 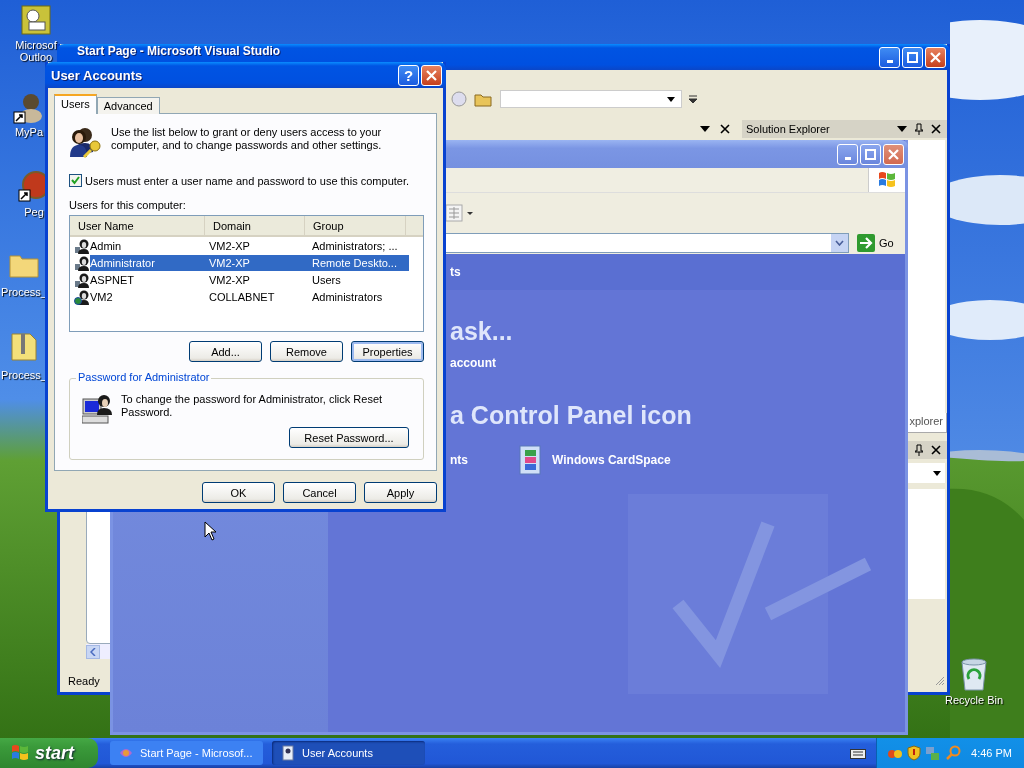 I want to click on list-cell-text: ASPNET, so click(x=112, y=279).